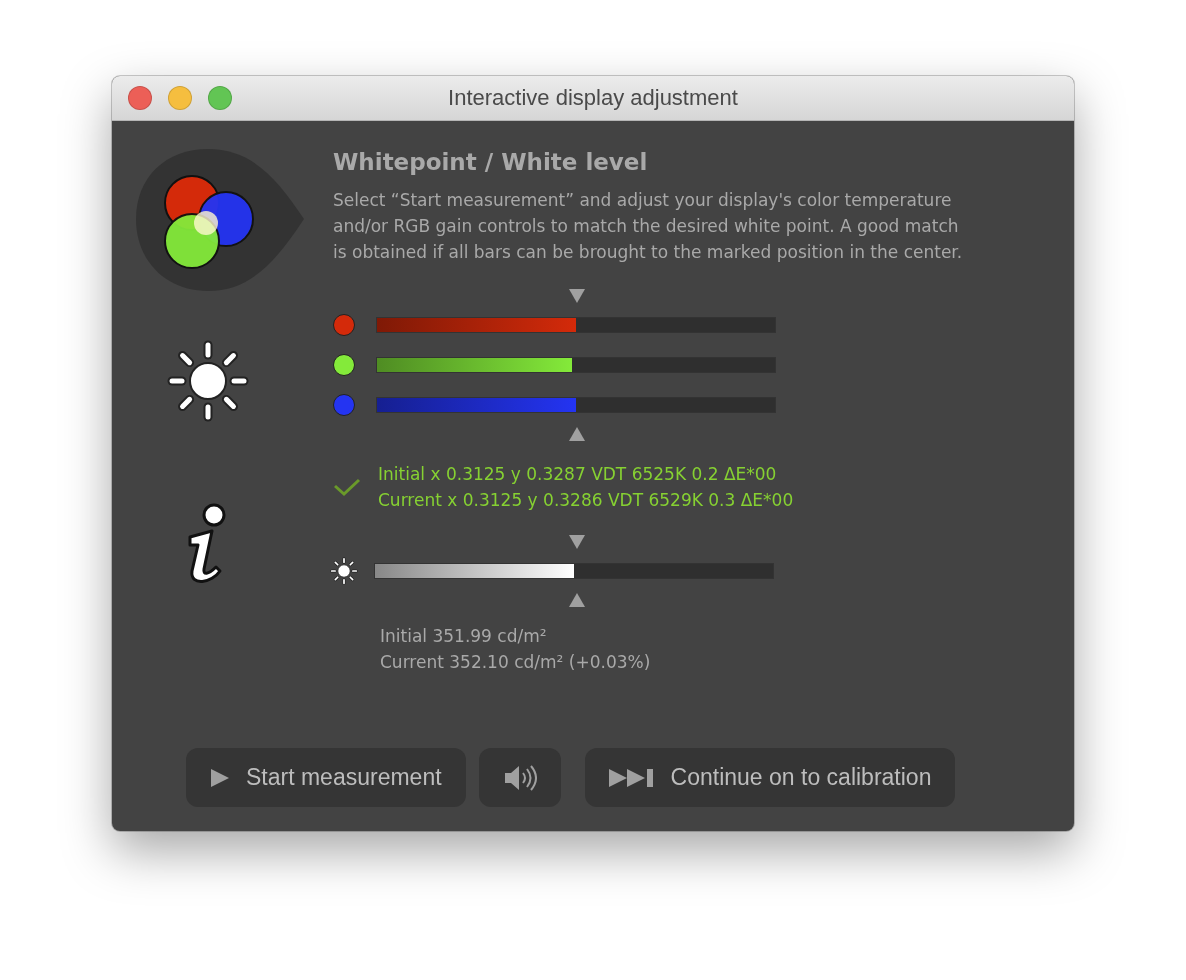 The image size is (1186, 980). Describe the element at coordinates (220, 220) in the screenshot. I see `color-circles-icon` at that location.